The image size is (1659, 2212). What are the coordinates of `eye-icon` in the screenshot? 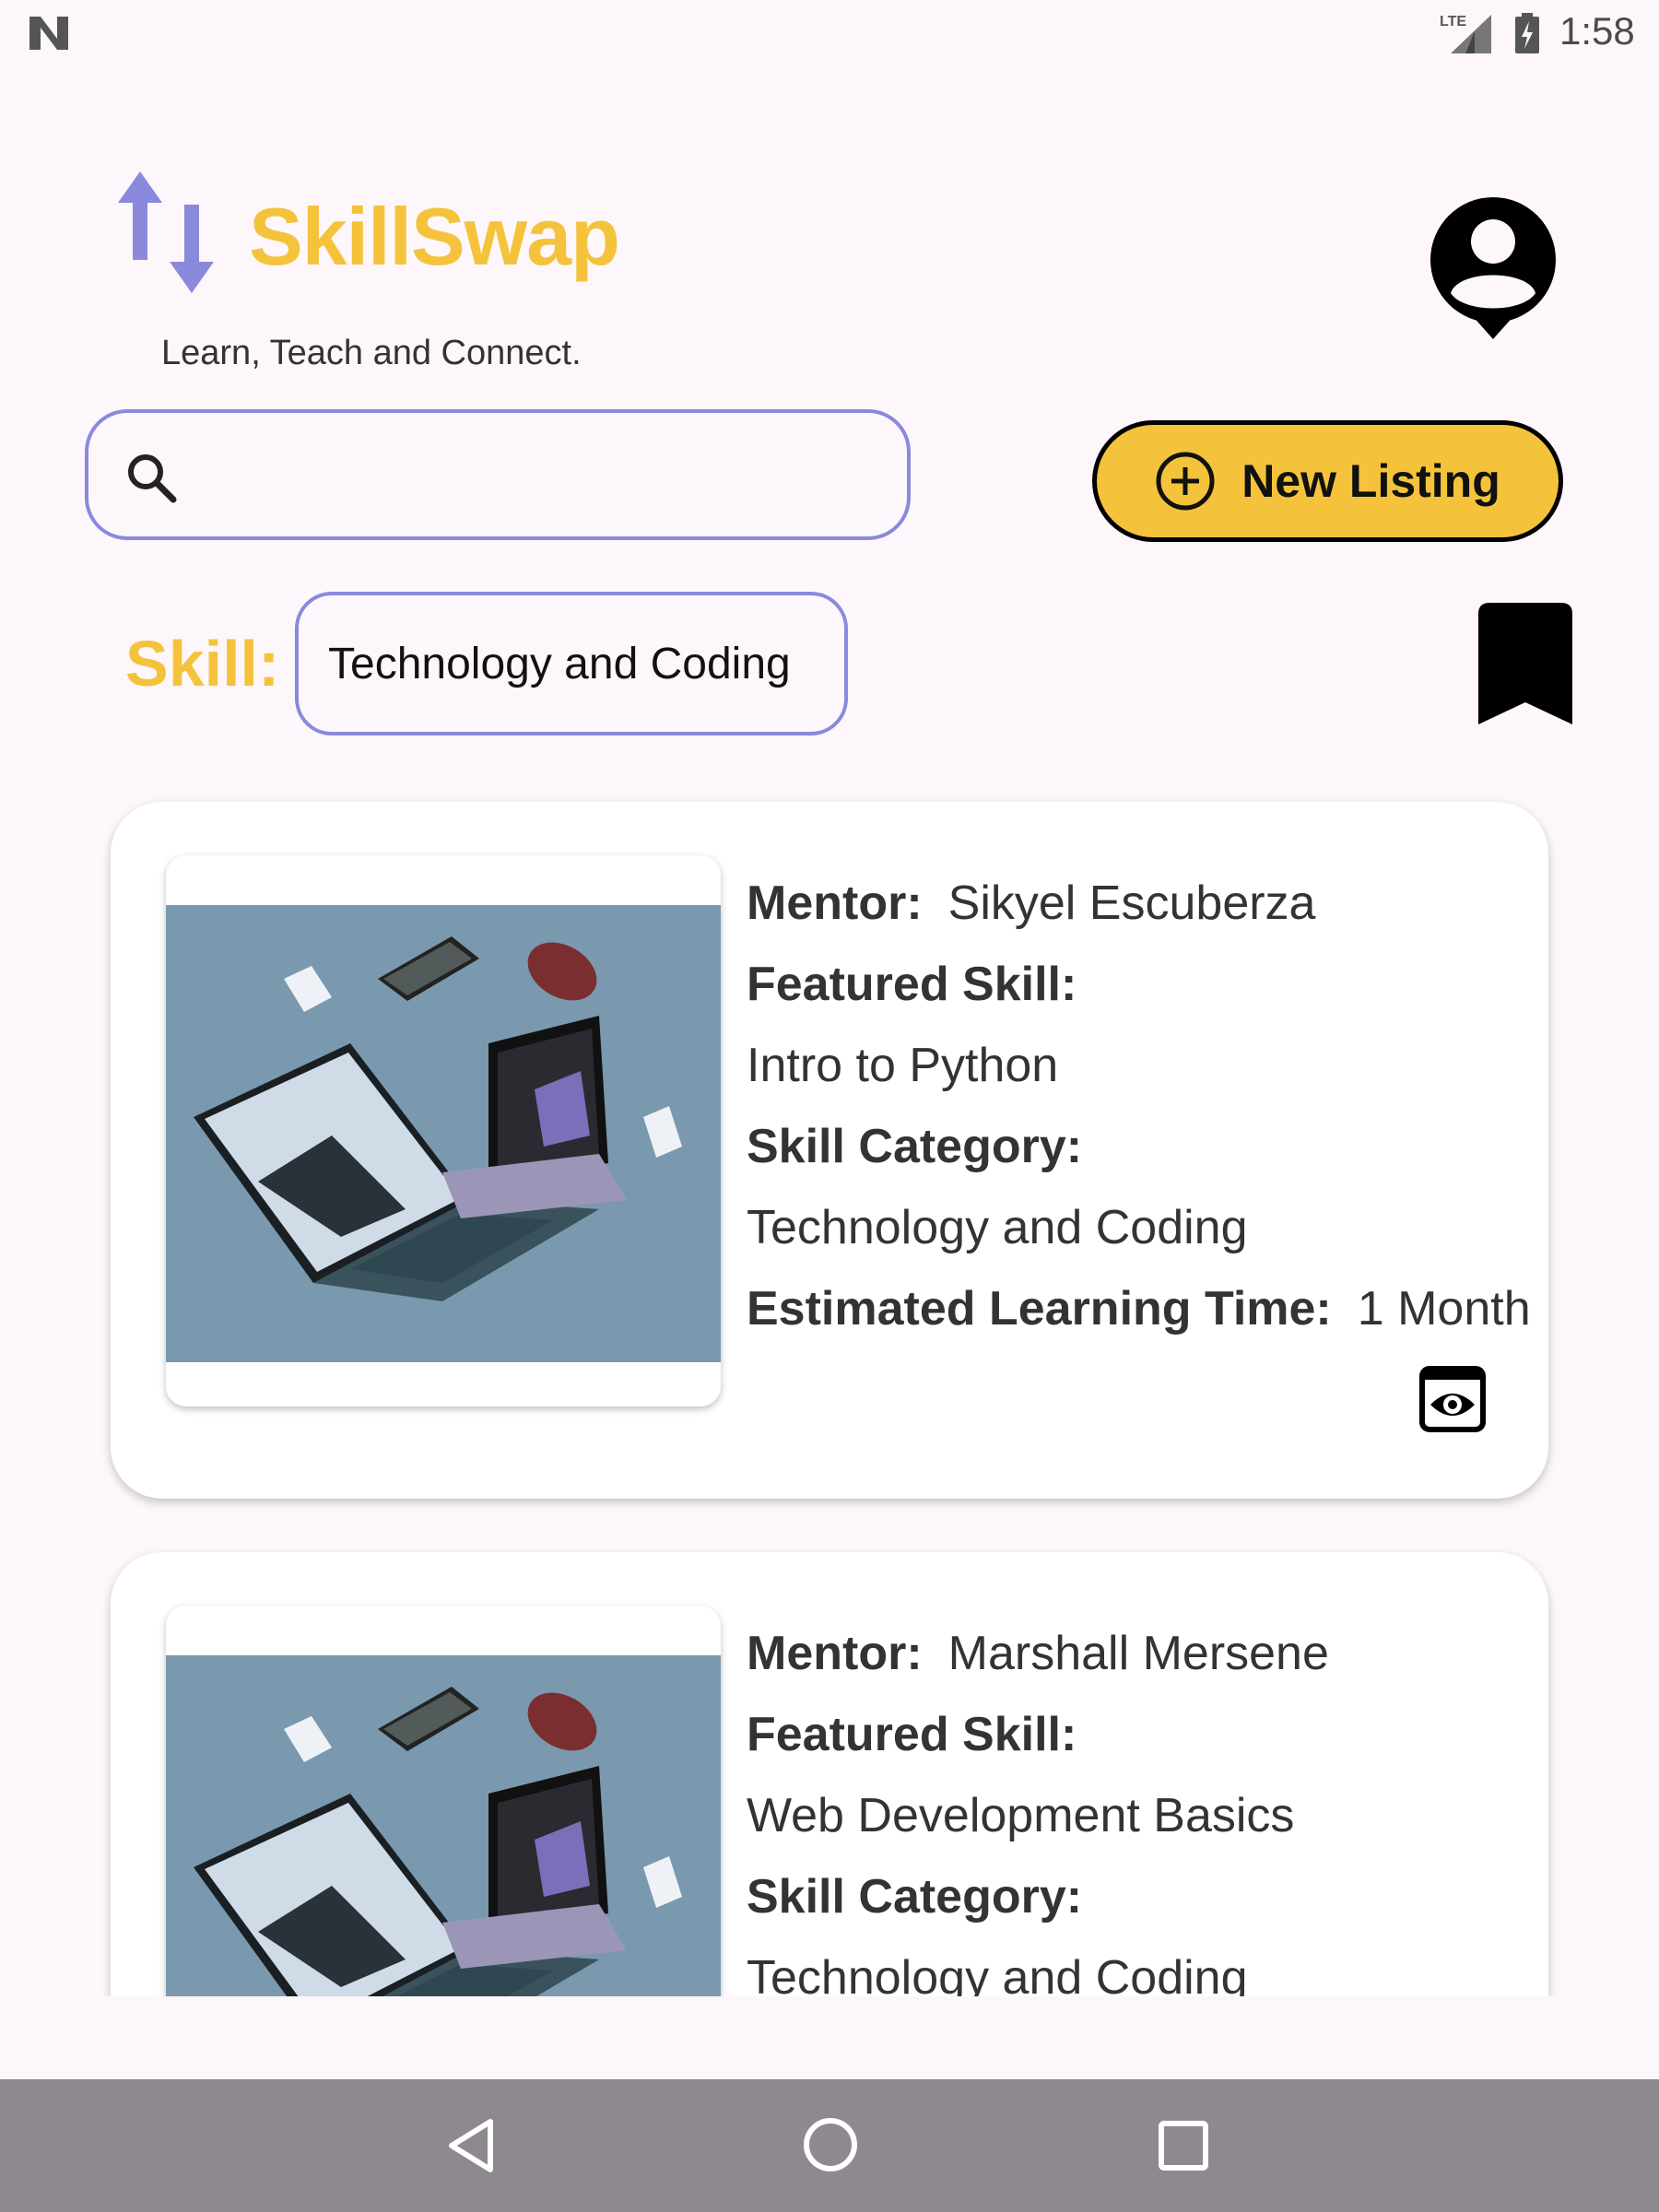 It's located at (1452, 1399).